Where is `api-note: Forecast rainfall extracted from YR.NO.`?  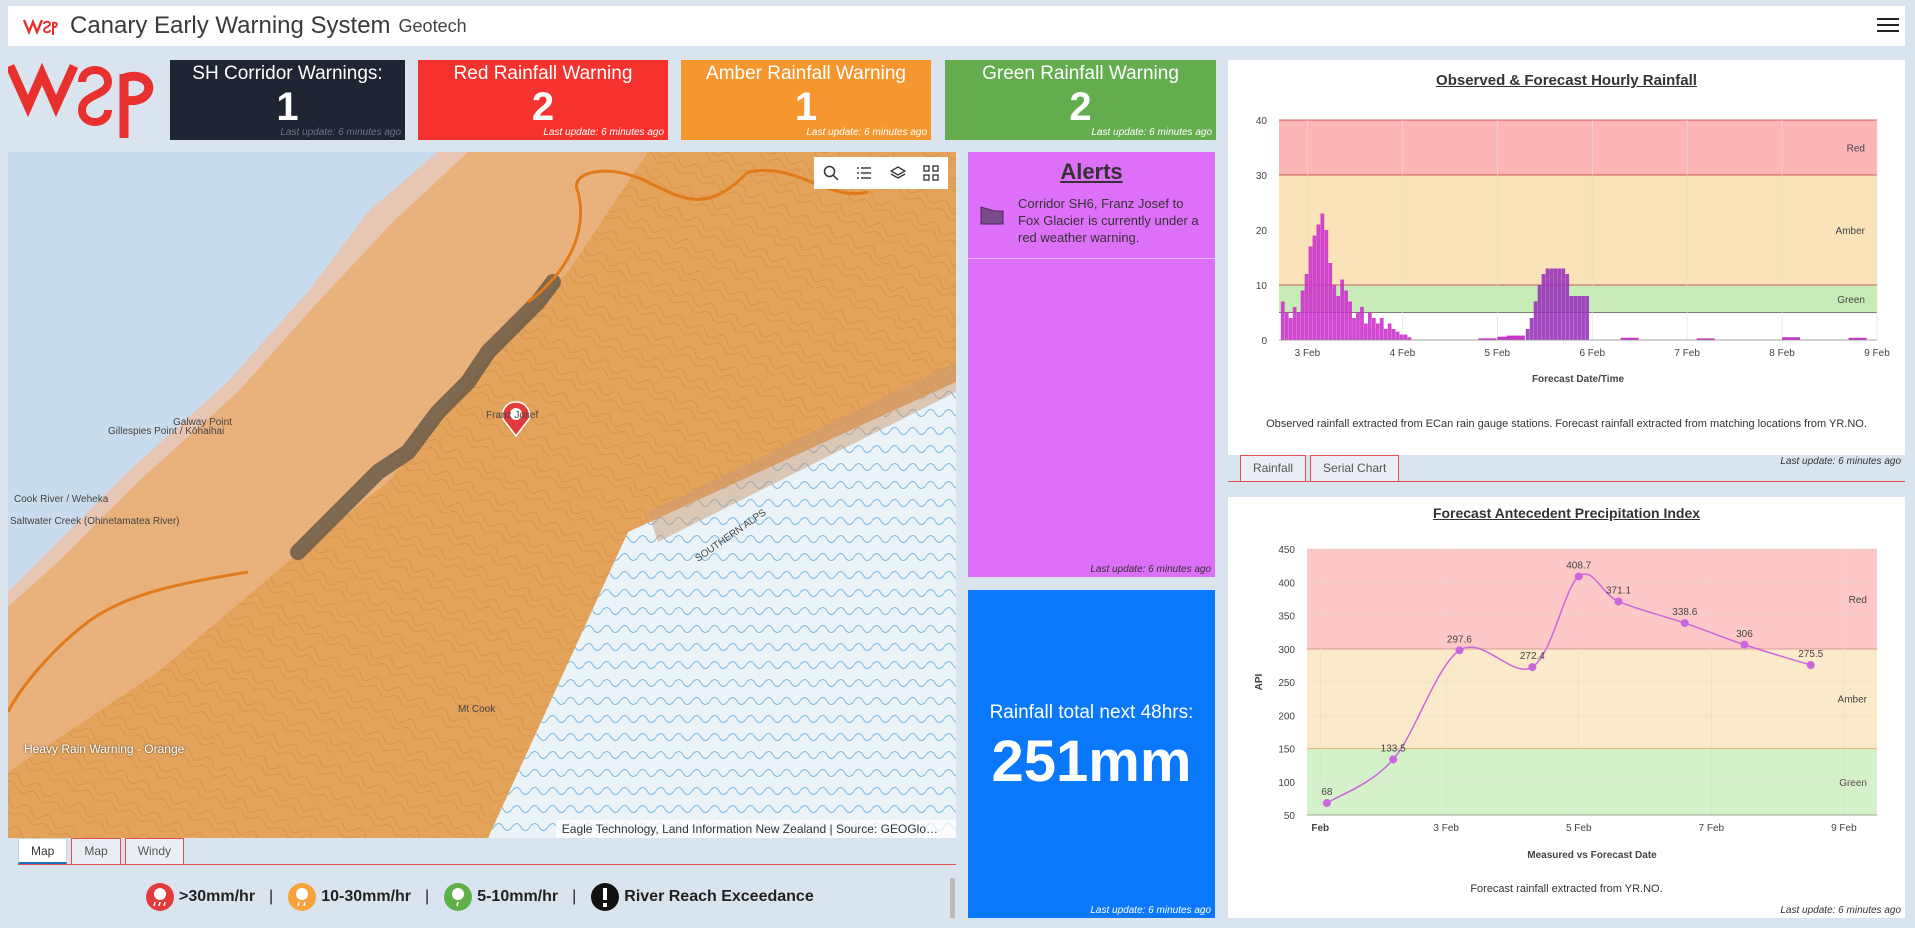
api-note: Forecast rainfall extracted from YR.NO. is located at coordinates (1566, 889).